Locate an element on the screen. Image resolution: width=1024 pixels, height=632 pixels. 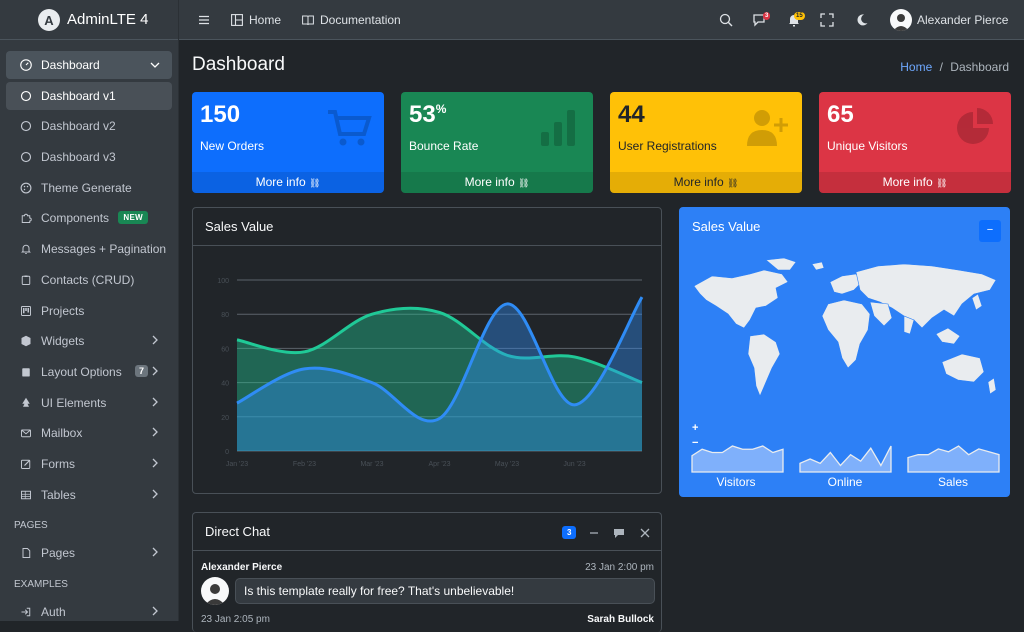
sidebar-item-forms: Forms is located at coordinates (89, 464).